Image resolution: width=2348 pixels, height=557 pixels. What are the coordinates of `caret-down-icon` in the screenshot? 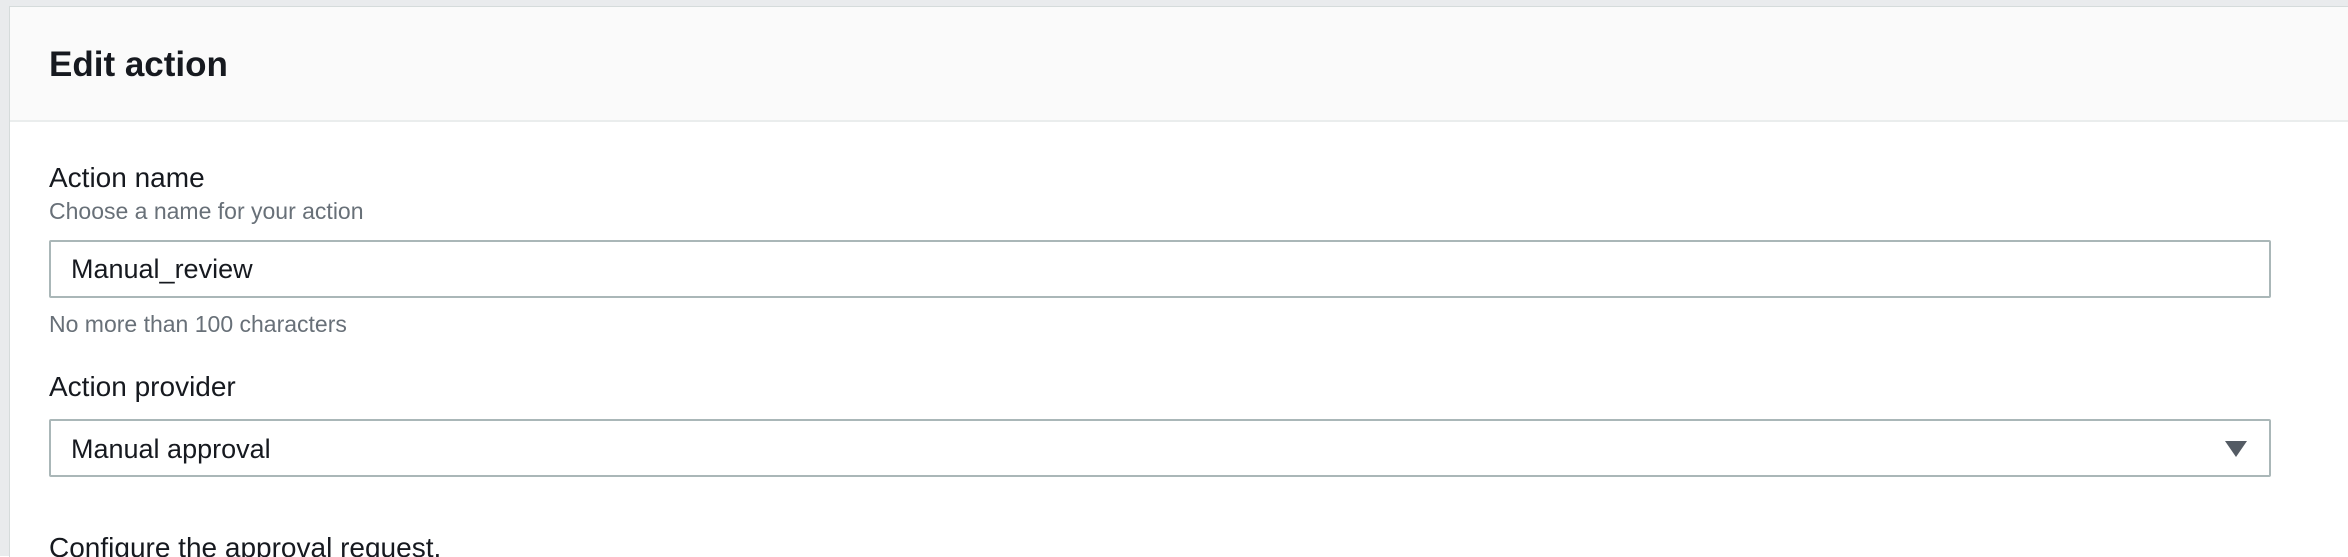 It's located at (2236, 449).